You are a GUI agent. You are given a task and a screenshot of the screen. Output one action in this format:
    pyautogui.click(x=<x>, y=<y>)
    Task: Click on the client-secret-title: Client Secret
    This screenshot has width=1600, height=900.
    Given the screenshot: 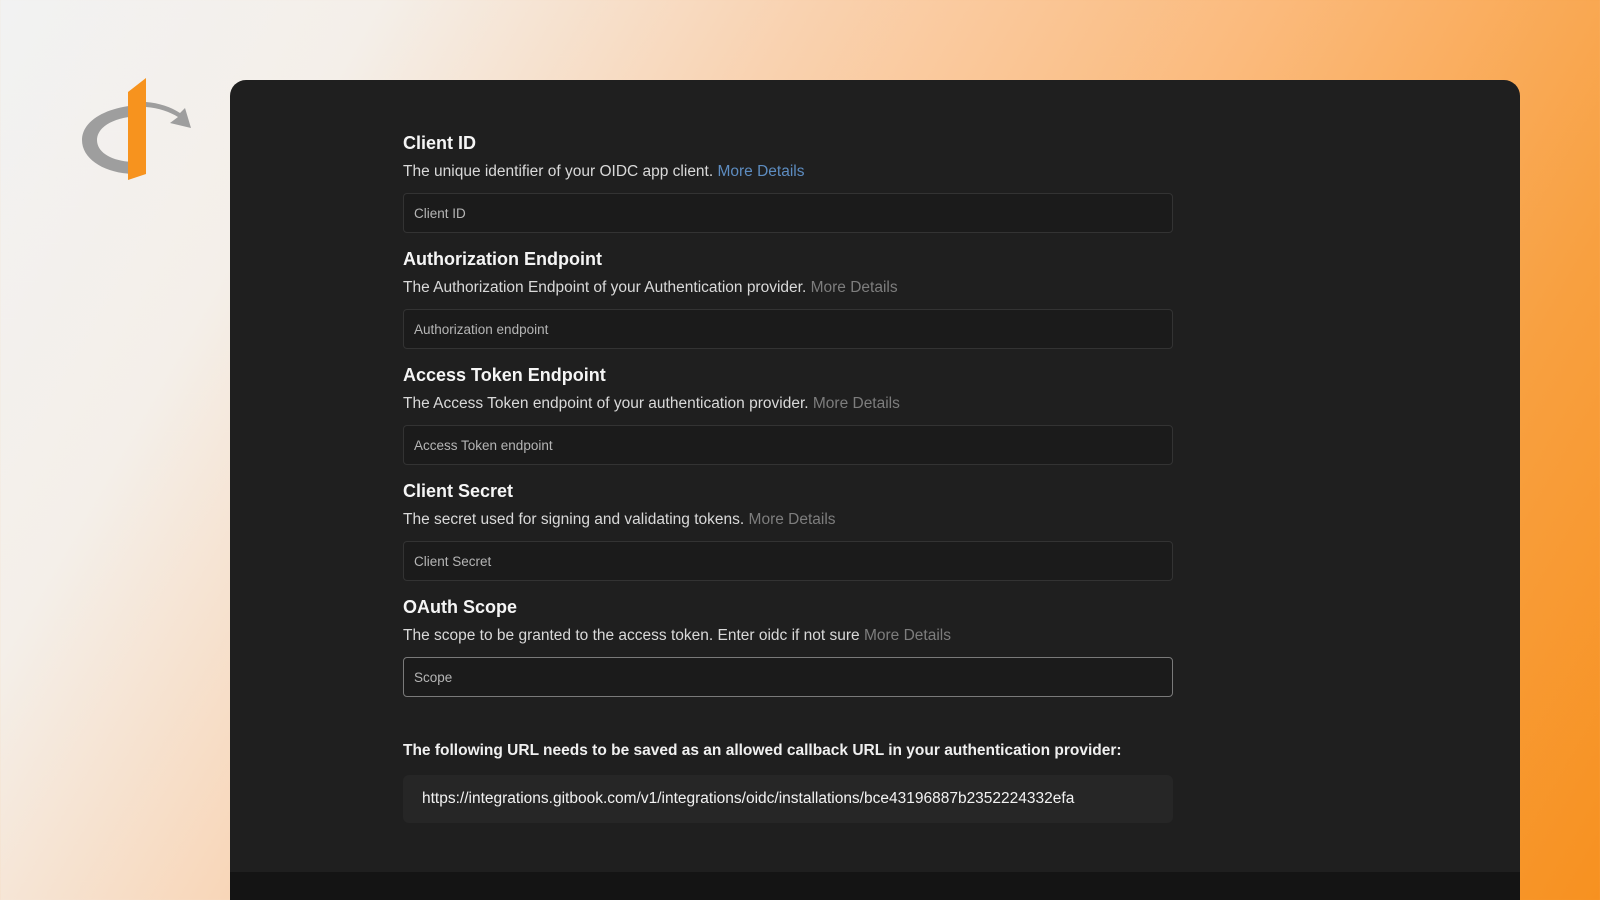 What is the action you would take?
    pyautogui.click(x=458, y=491)
    